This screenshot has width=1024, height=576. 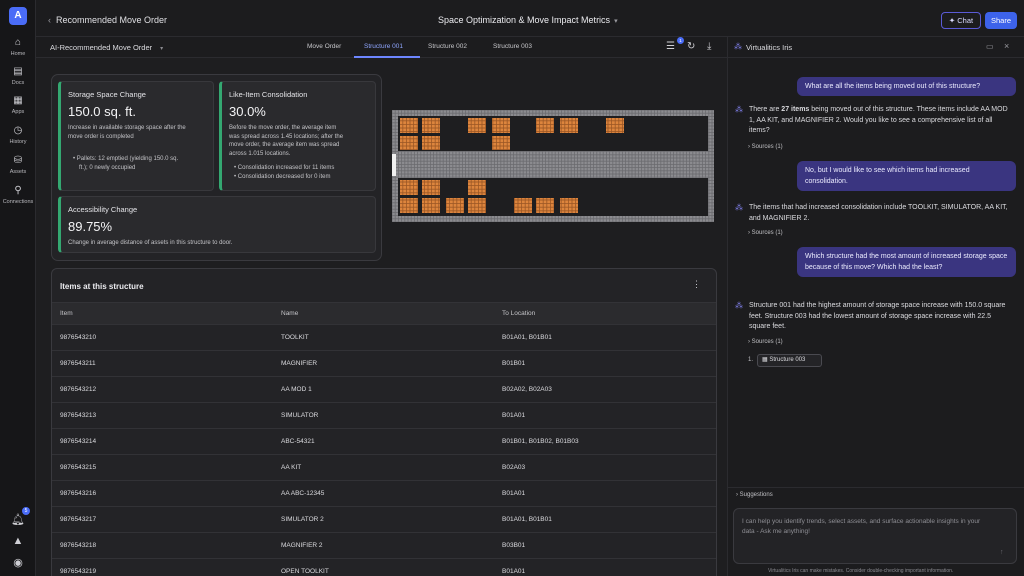 What do you see at coordinates (696, 284) in the screenshot?
I see `more-vertical-icon: ⋮` at bounding box center [696, 284].